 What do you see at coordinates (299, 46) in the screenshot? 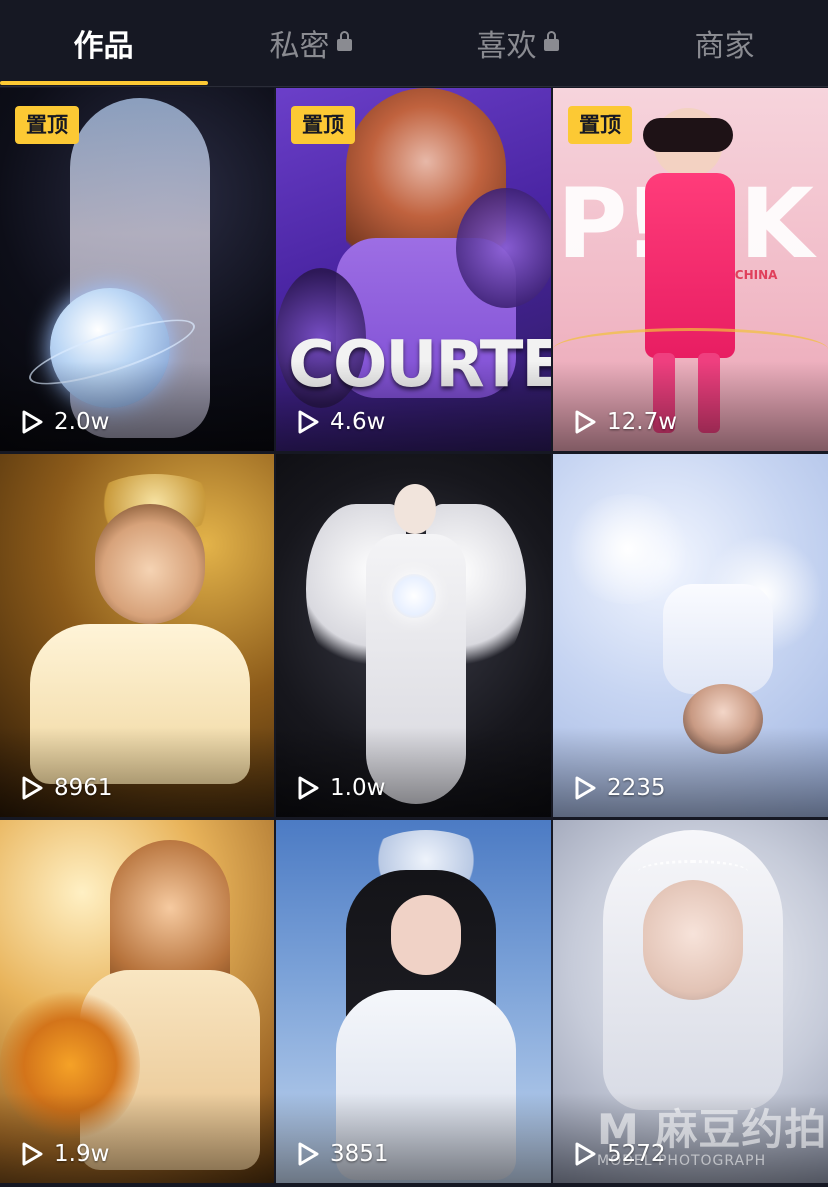
I see `tab-private-label: 私密` at bounding box center [299, 46].